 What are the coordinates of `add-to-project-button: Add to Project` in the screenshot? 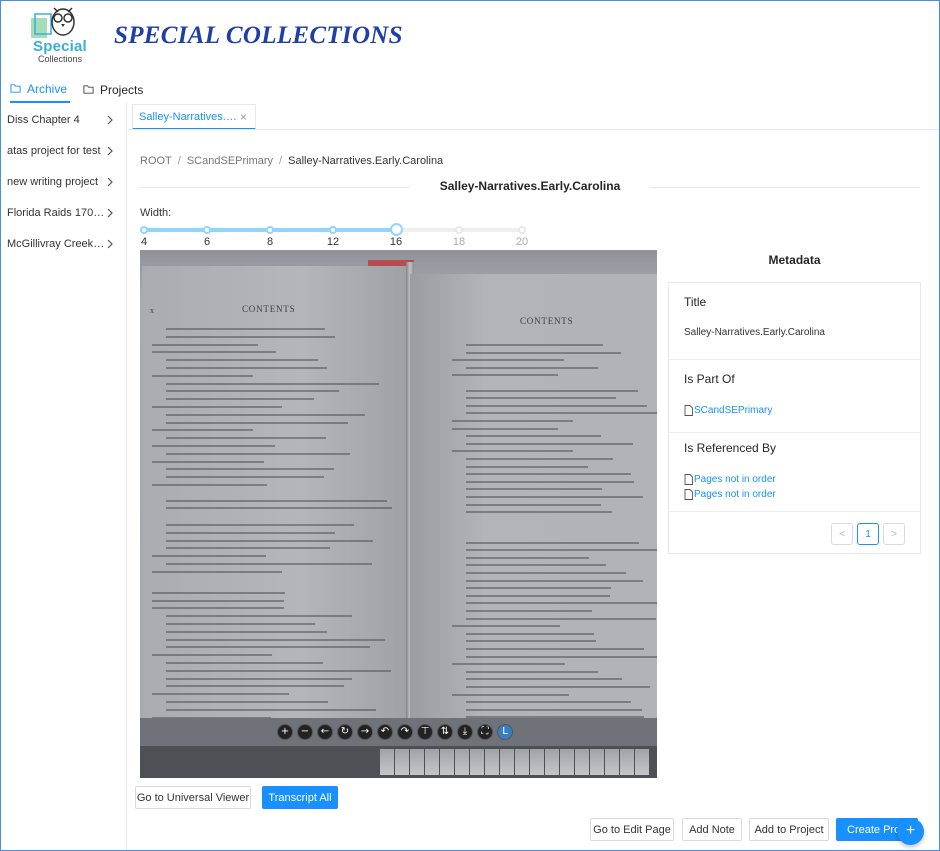 It's located at (789, 829).